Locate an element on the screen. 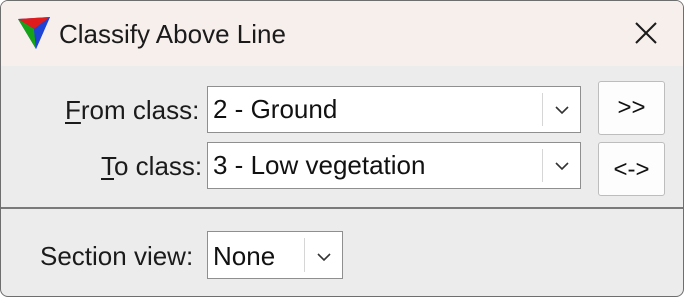 This screenshot has width=684, height=297. close-button is located at coordinates (646, 33).